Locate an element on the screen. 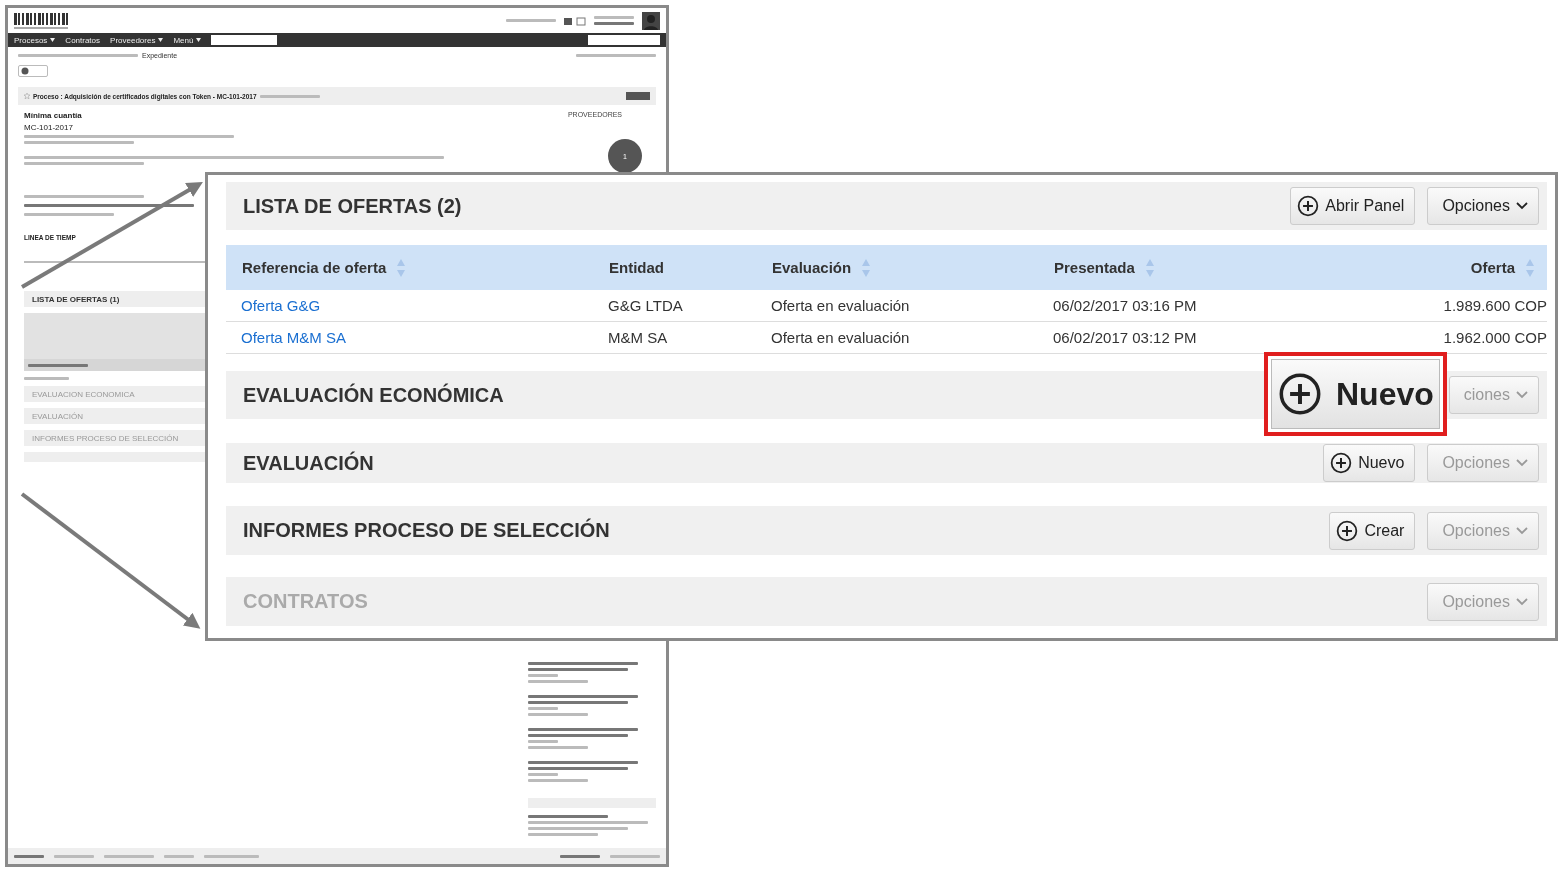 Image resolution: width=1567 pixels, height=874 pixels. select-field is located at coordinates (244, 40).